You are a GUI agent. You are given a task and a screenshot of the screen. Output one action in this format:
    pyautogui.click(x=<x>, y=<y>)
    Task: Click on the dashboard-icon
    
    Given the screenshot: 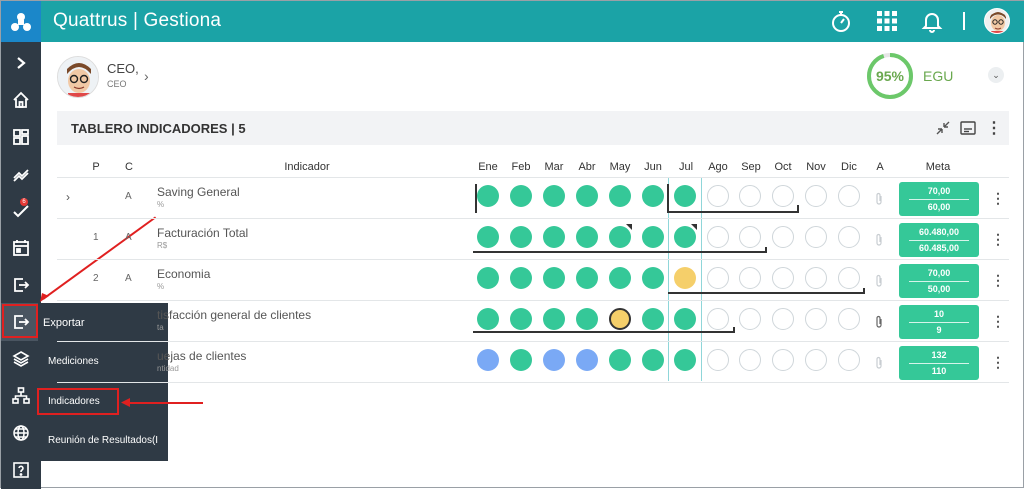 What is the action you would take?
    pyautogui.click(x=21, y=137)
    